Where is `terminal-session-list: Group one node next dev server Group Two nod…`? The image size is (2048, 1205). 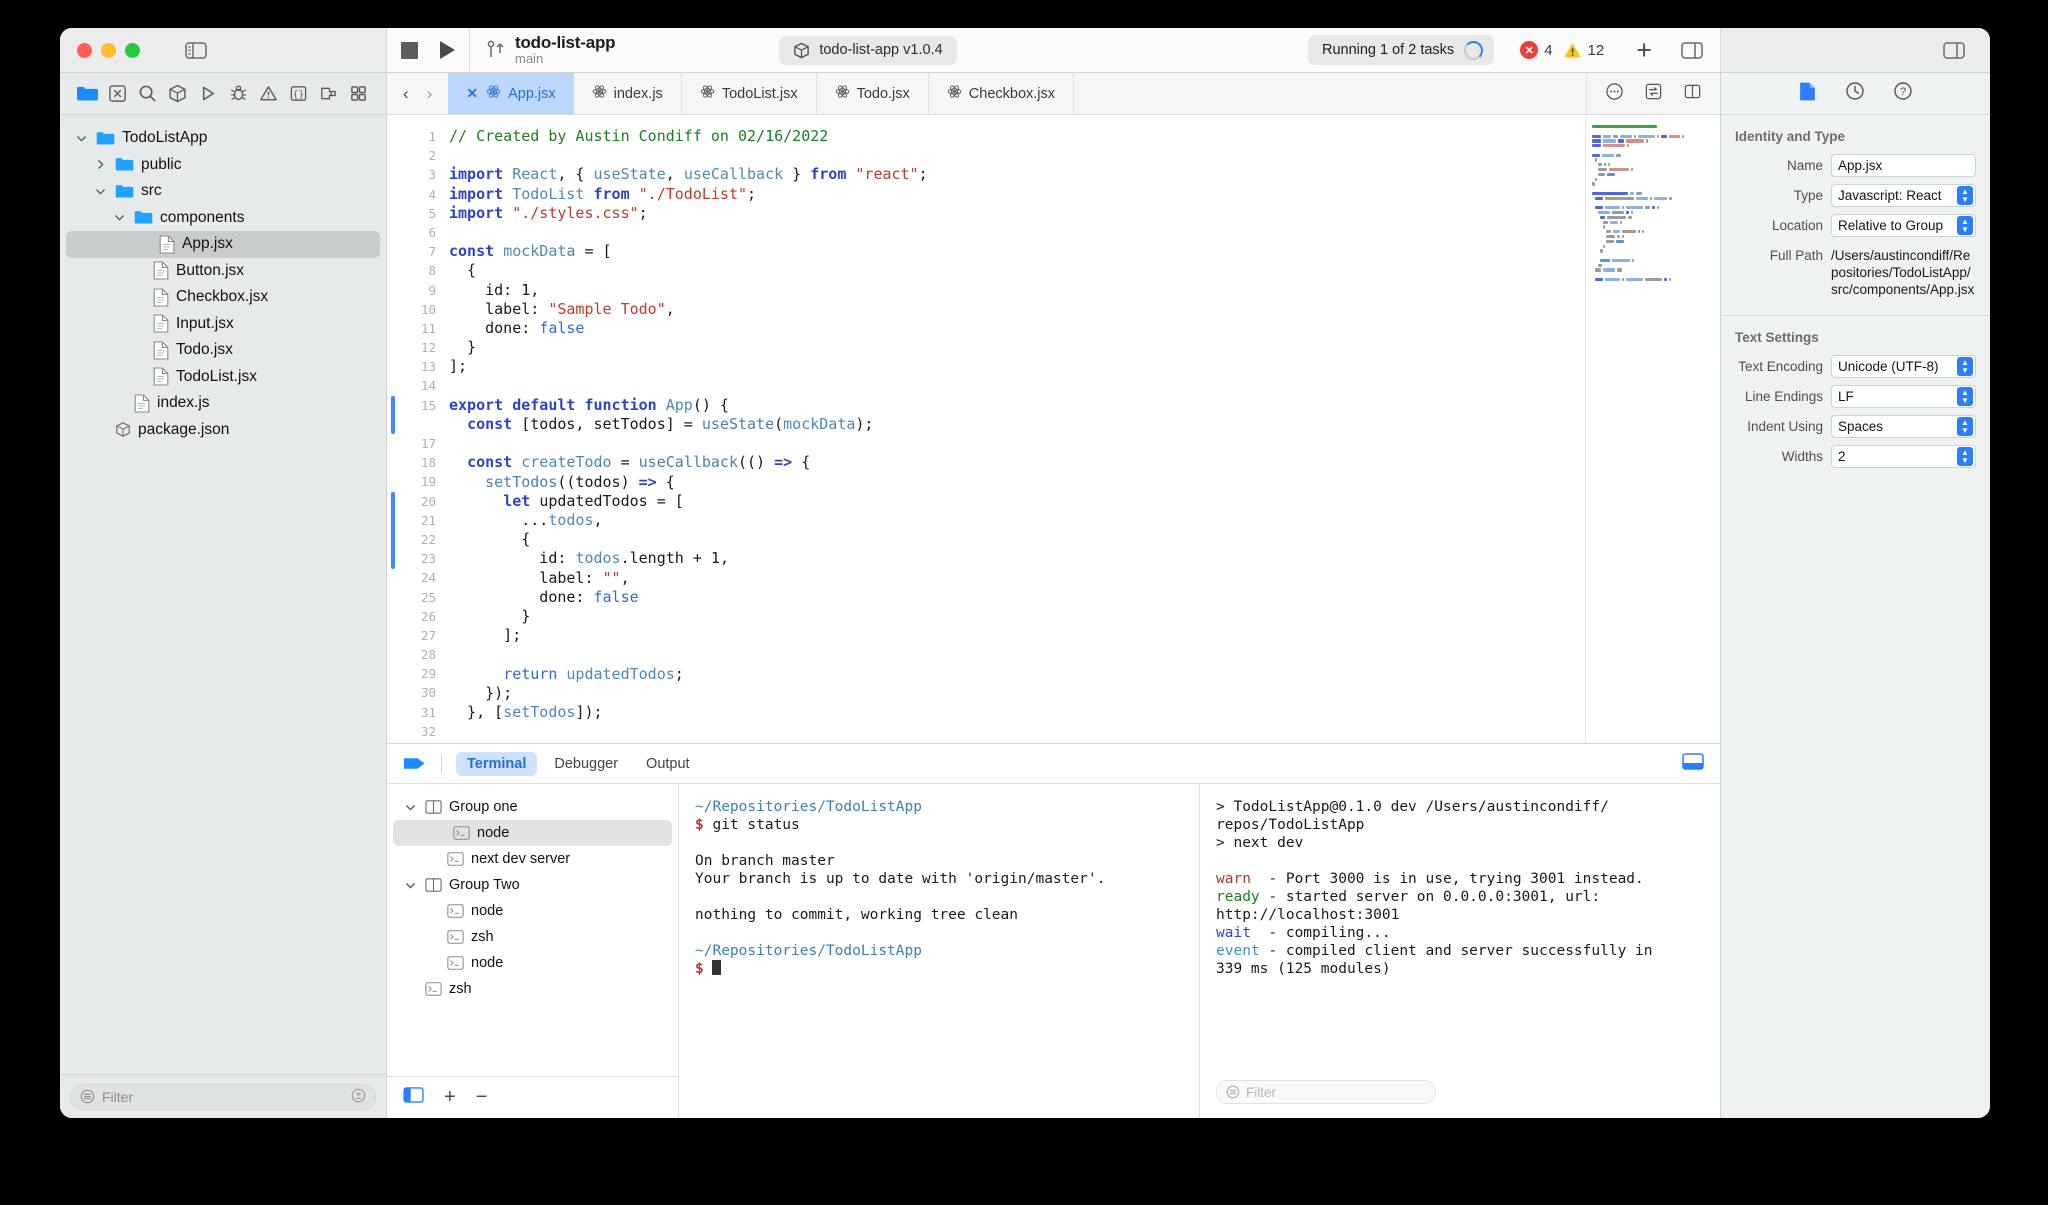
terminal-session-list: Group one node next dev server Group Two nod… is located at coordinates (532, 930).